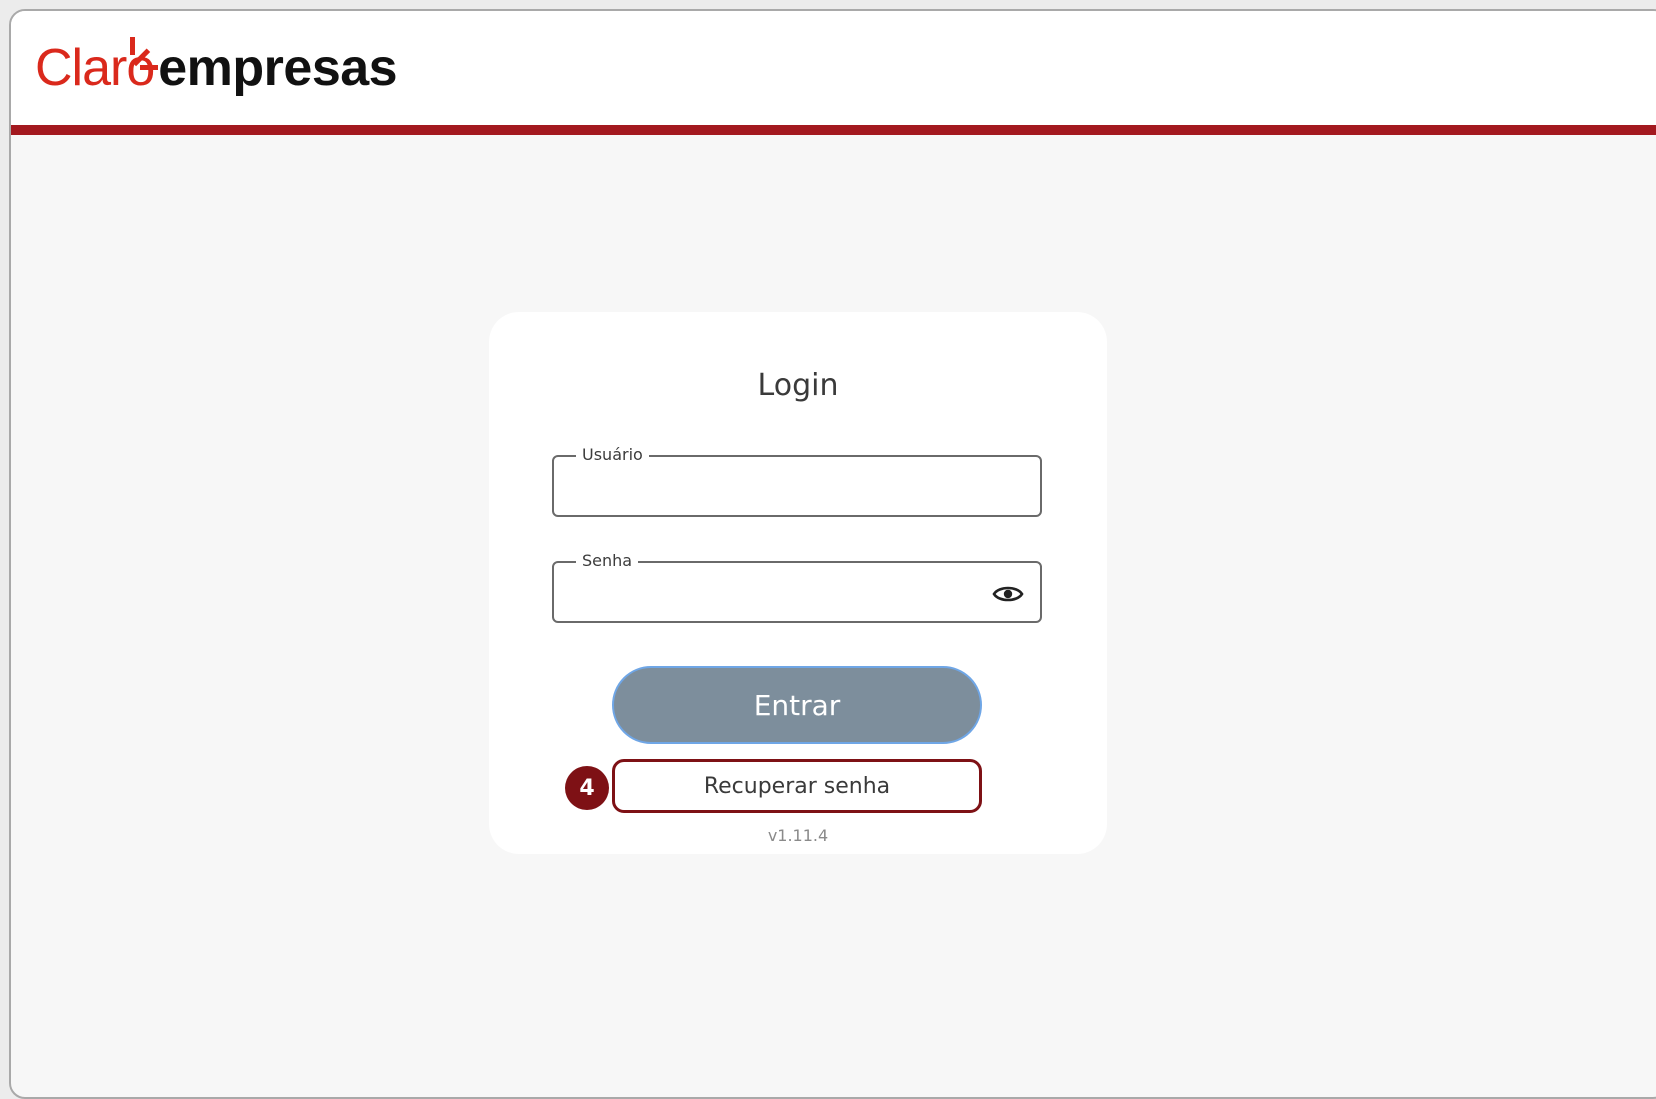  I want to click on claro-empresas-logo: Claro empresas, so click(216, 75).